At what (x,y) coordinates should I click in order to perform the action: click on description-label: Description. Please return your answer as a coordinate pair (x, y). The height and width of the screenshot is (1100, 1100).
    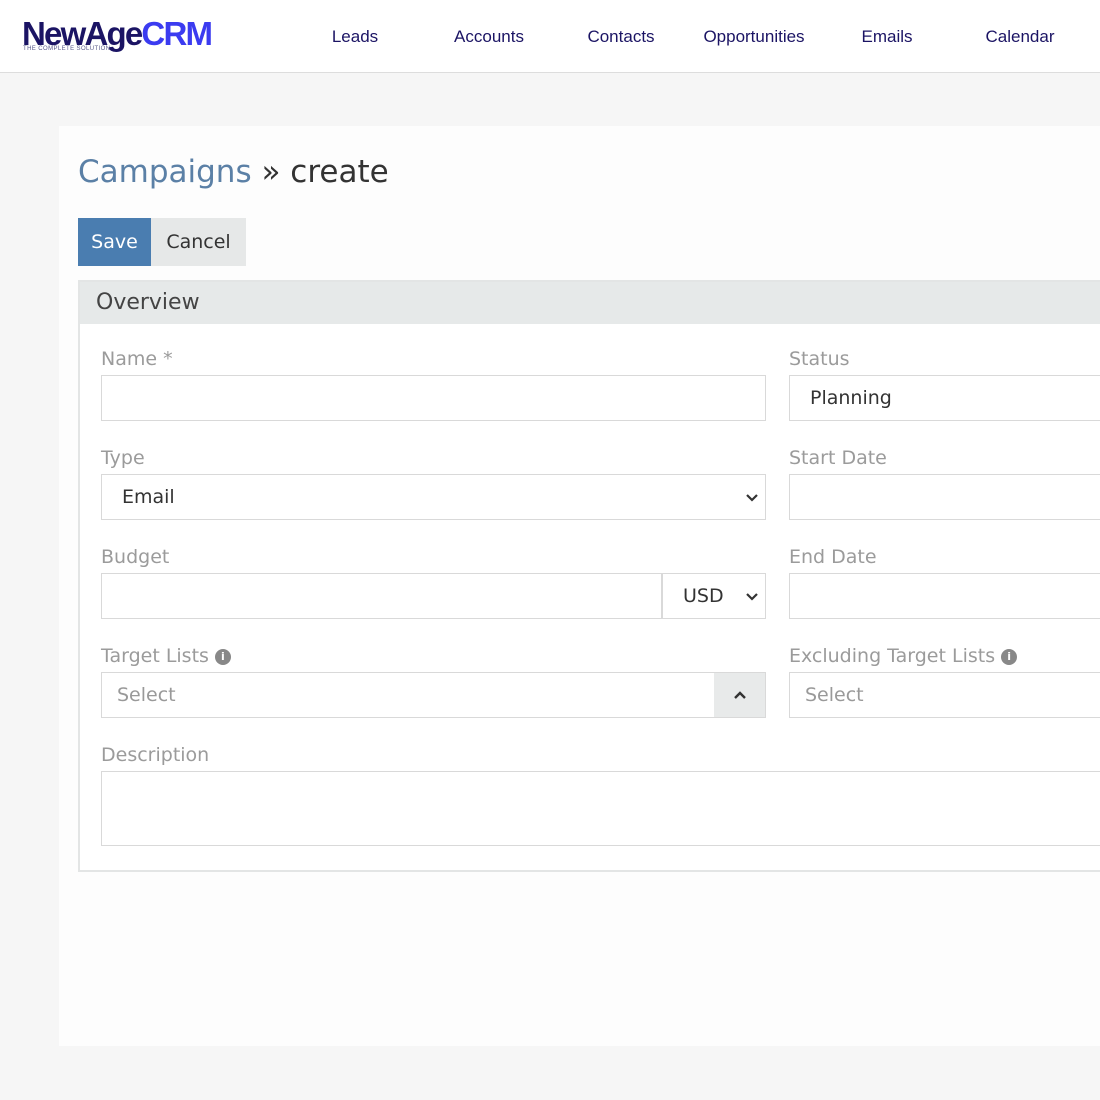
    Looking at the image, I should click on (155, 755).